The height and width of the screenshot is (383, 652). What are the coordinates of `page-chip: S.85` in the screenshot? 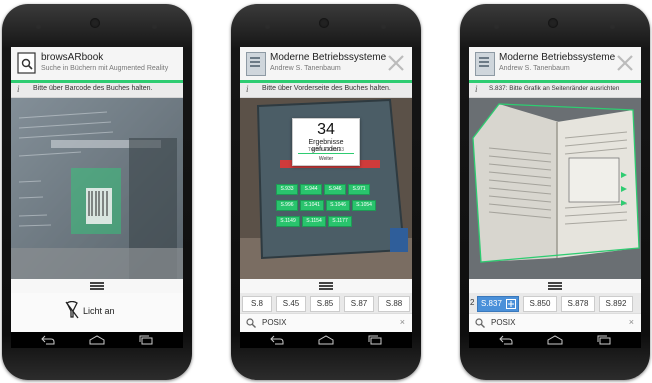 It's located at (325, 304).